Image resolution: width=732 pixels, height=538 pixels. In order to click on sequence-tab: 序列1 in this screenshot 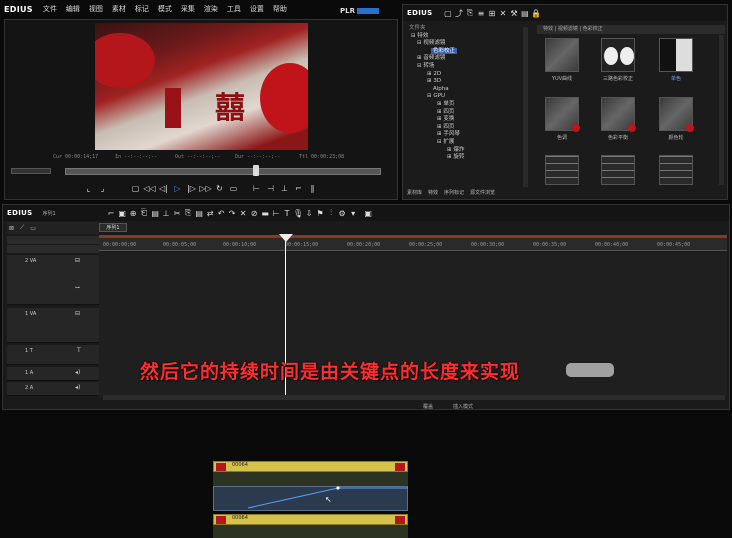, I will do `click(113, 227)`.